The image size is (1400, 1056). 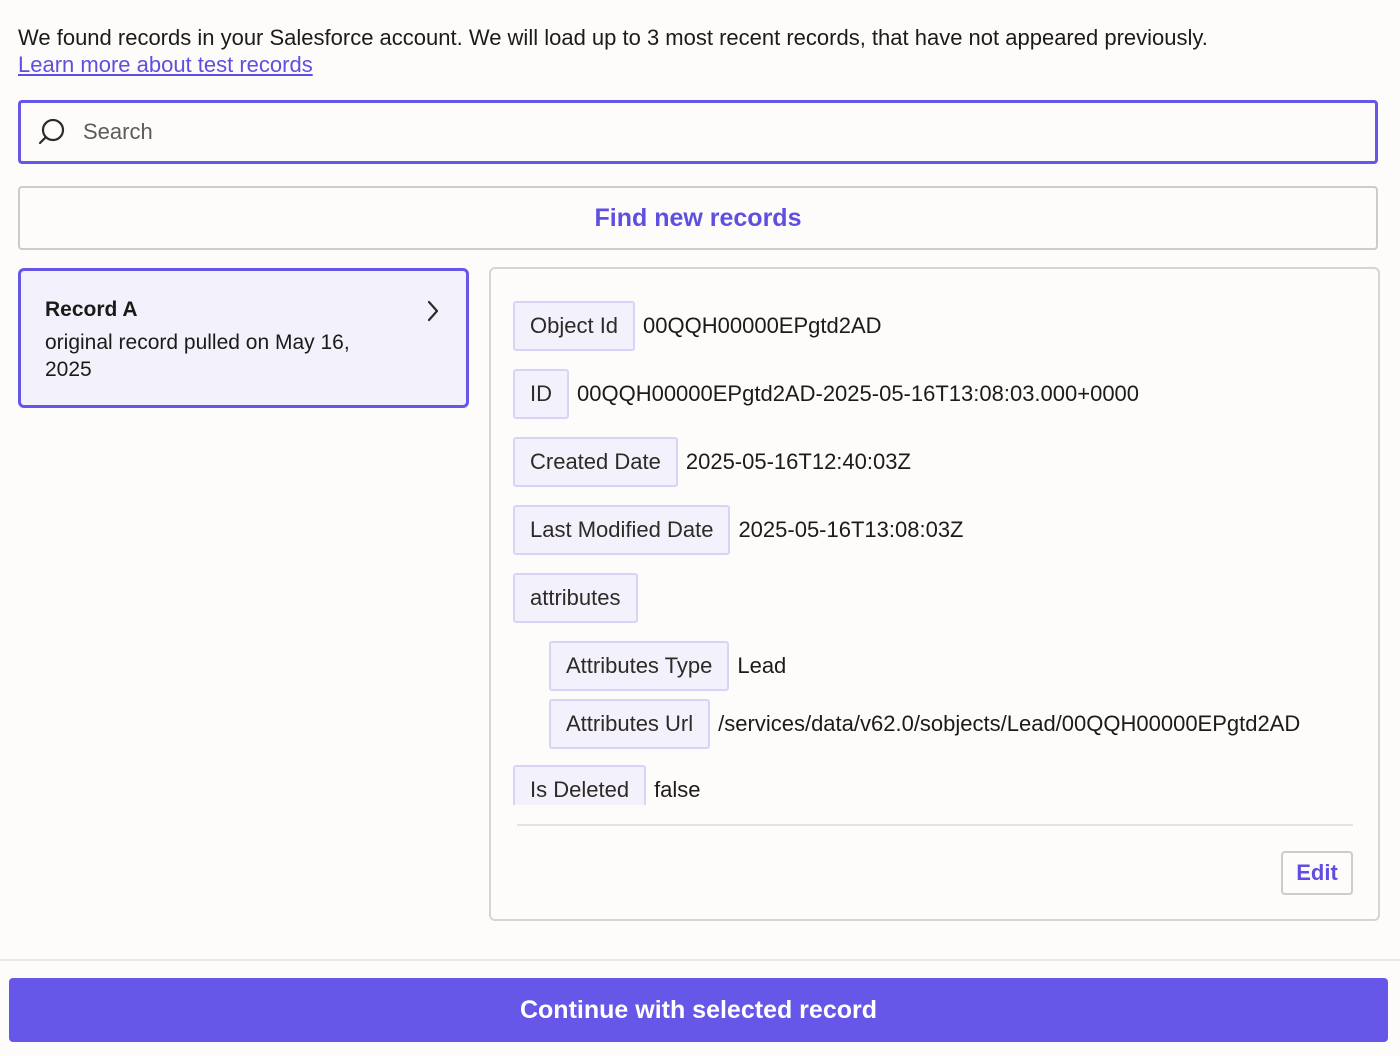 I want to click on field-value: 2025-05-16T12:40:03Z, so click(x=798, y=461).